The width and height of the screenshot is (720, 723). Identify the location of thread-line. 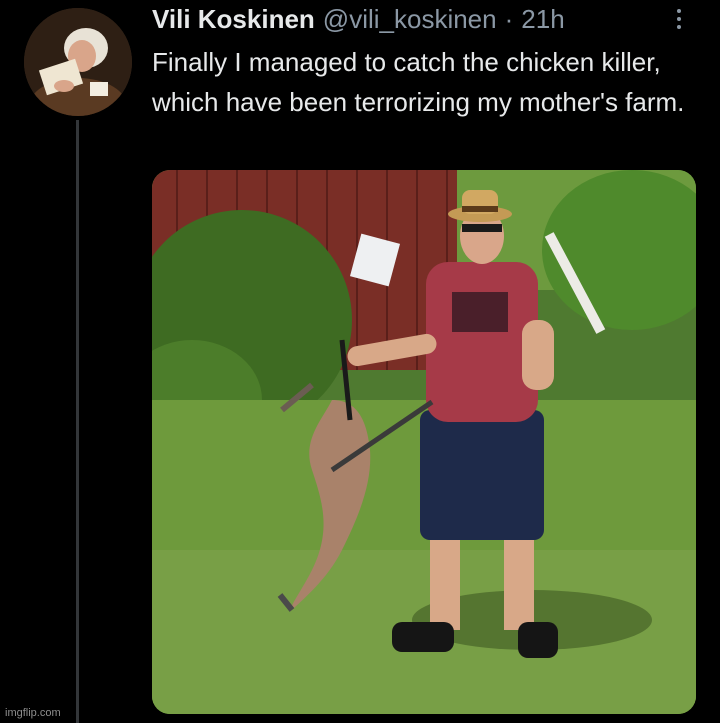
(77, 421).